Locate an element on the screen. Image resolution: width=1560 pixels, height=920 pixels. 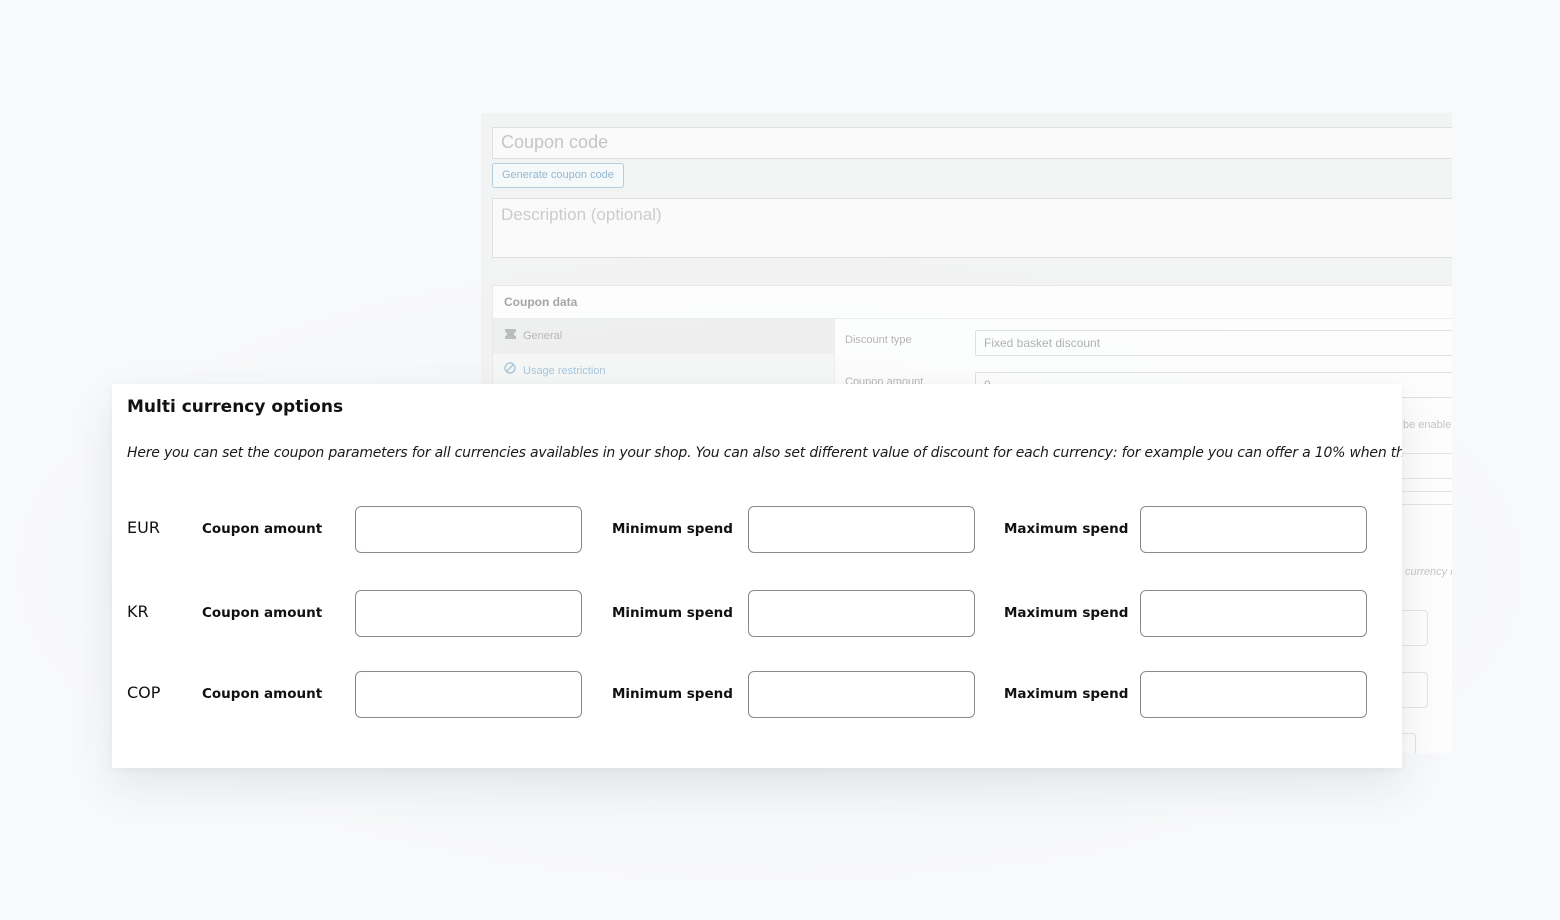
currency-code: KR is located at coordinates (138, 611).